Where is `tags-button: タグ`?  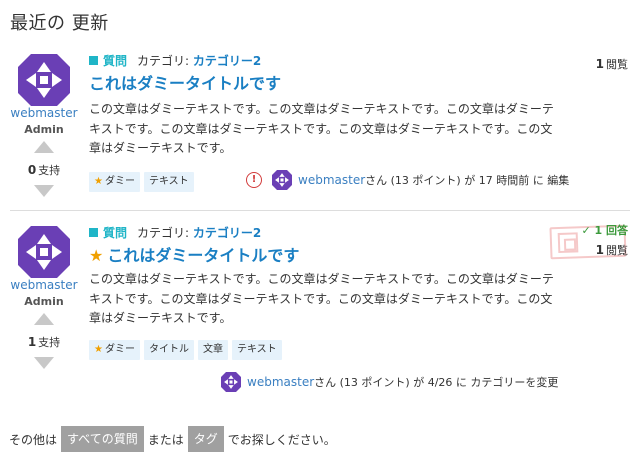 tags-button: タグ is located at coordinates (205, 439).